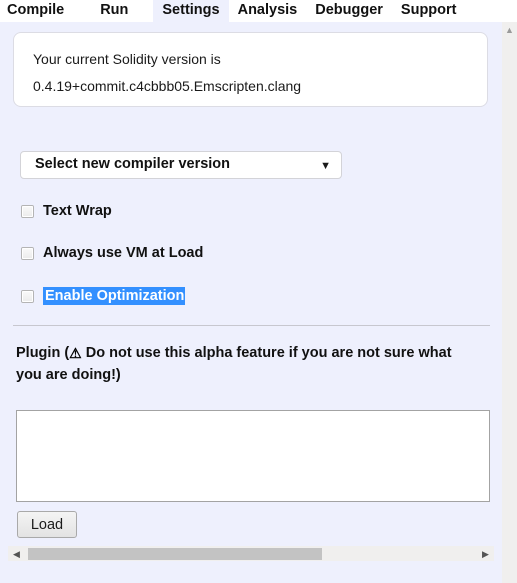 The image size is (517, 583). I want to click on compiler-version-select: Select new compiler version ▼, so click(181, 165).